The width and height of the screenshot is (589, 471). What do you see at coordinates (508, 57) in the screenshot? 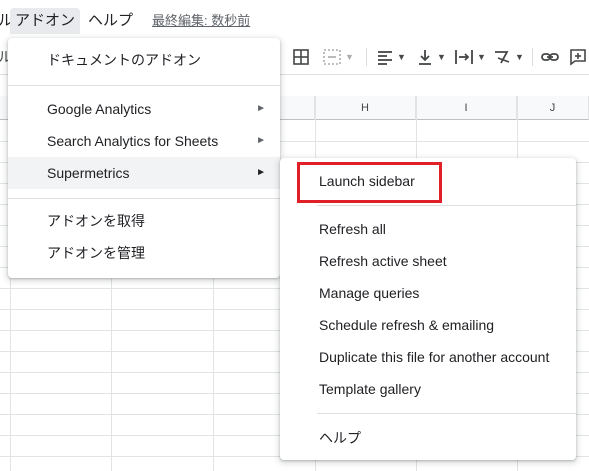
I see `text-rotation-icon: ▼` at bounding box center [508, 57].